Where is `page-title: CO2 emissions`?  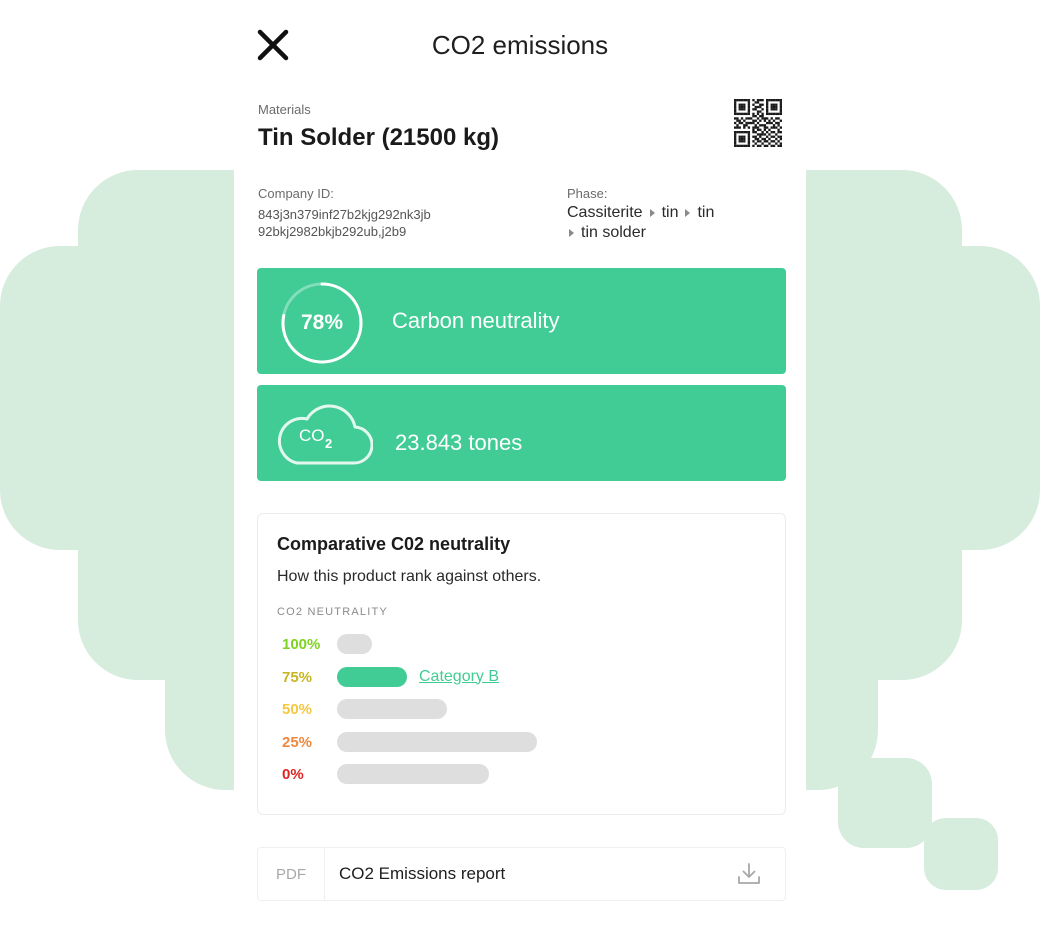
page-title: CO2 emissions is located at coordinates (520, 45).